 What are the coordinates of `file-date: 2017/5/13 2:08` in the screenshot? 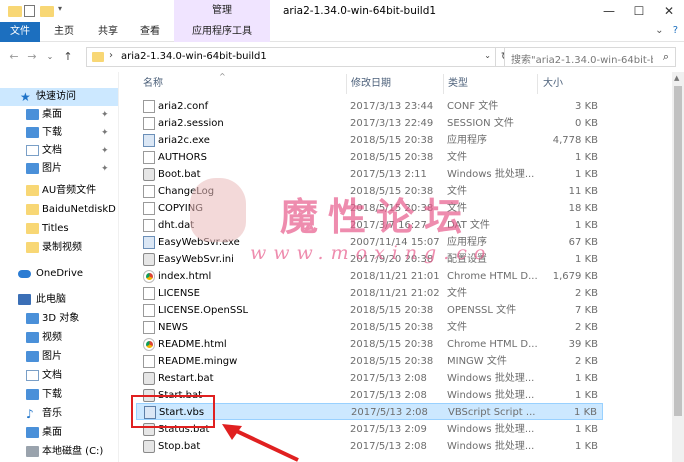 It's located at (388, 395).